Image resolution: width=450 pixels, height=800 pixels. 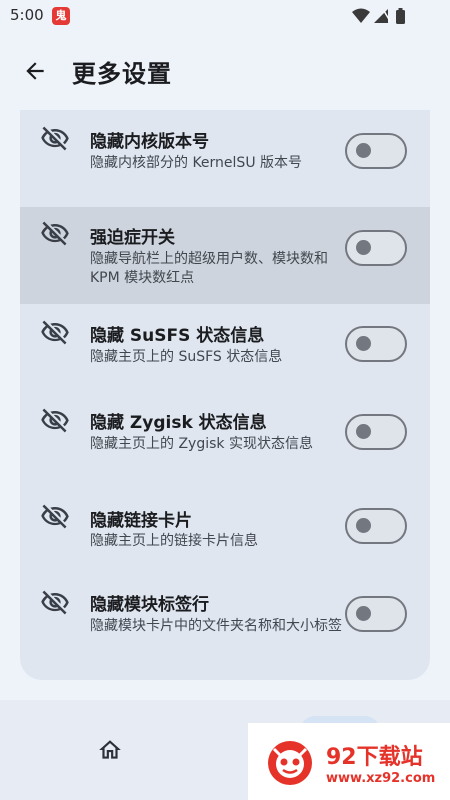 I want to click on setting-hide-kernel-version: 隐藏内核版本号 隐藏内核部分的 KernelSU 版本号, so click(x=225, y=158).